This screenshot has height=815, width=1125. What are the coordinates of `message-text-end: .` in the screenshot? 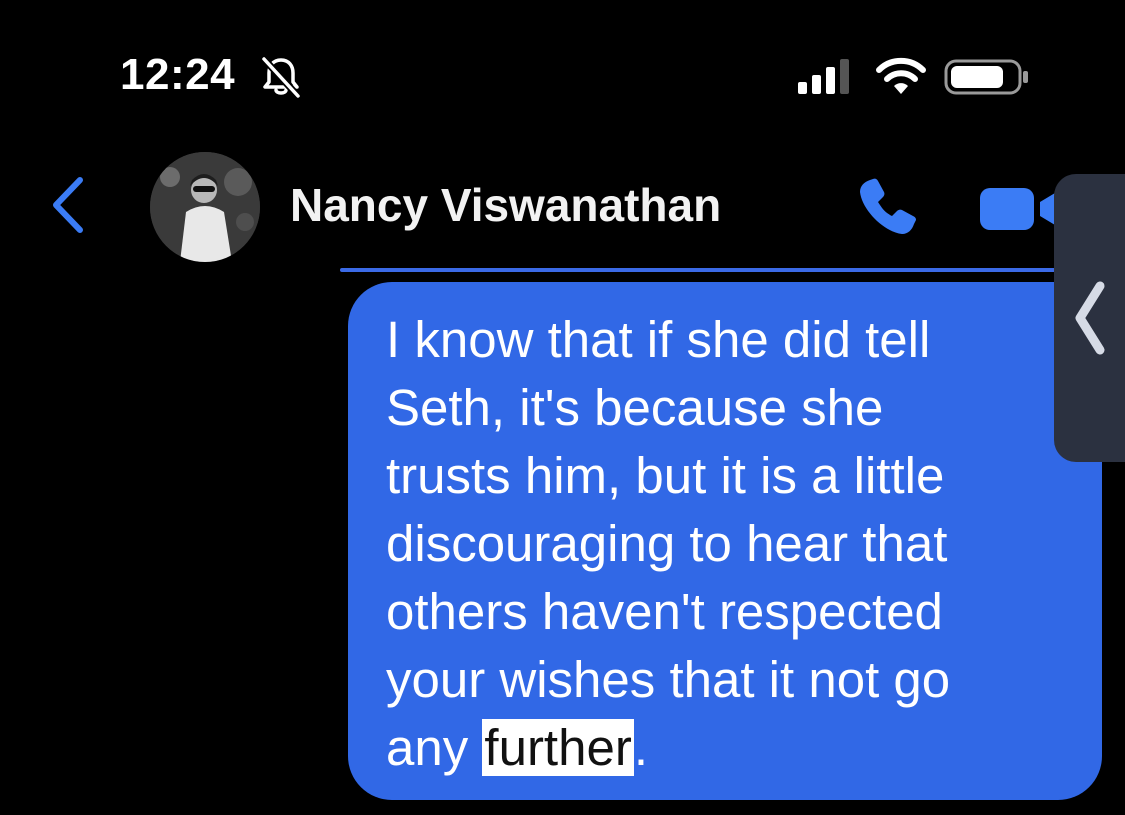 It's located at (640, 747).